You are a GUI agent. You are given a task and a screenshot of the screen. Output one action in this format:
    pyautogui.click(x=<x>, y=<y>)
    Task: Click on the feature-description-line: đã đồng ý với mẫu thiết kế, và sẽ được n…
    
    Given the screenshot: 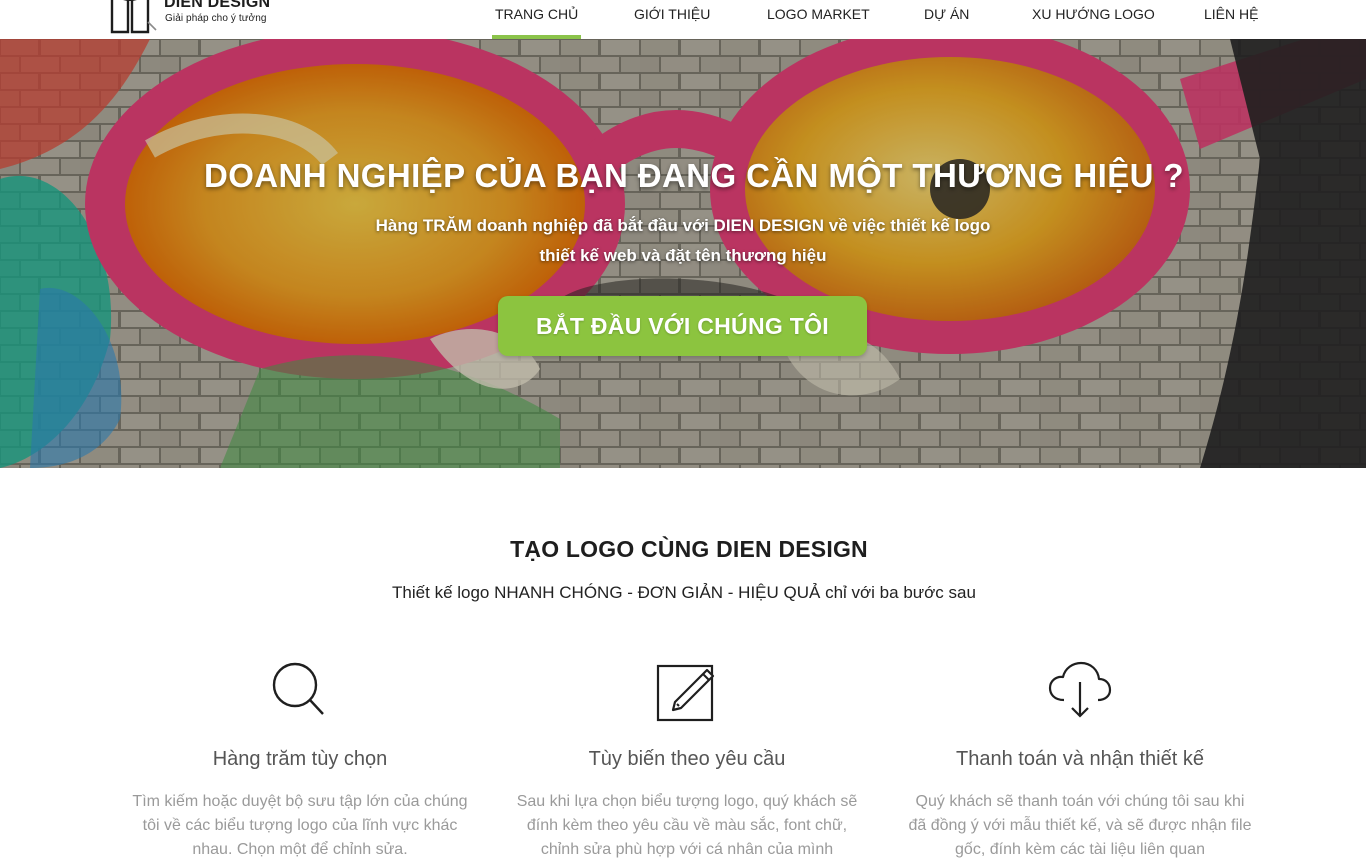 What is the action you would take?
    pyautogui.click(x=1080, y=825)
    